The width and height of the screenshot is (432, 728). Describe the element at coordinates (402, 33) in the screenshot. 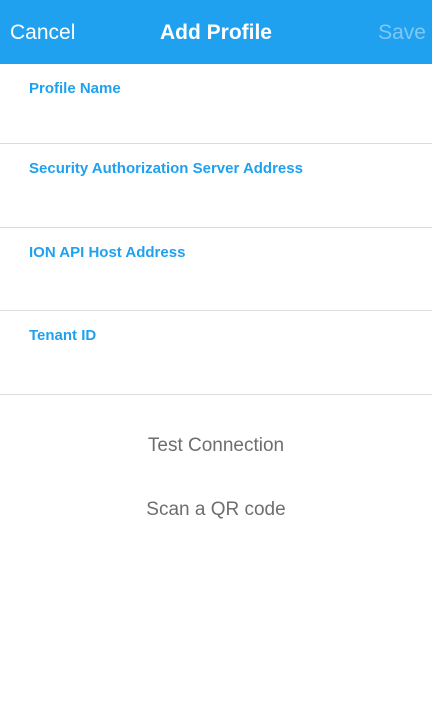

I see `save-button: Save` at that location.